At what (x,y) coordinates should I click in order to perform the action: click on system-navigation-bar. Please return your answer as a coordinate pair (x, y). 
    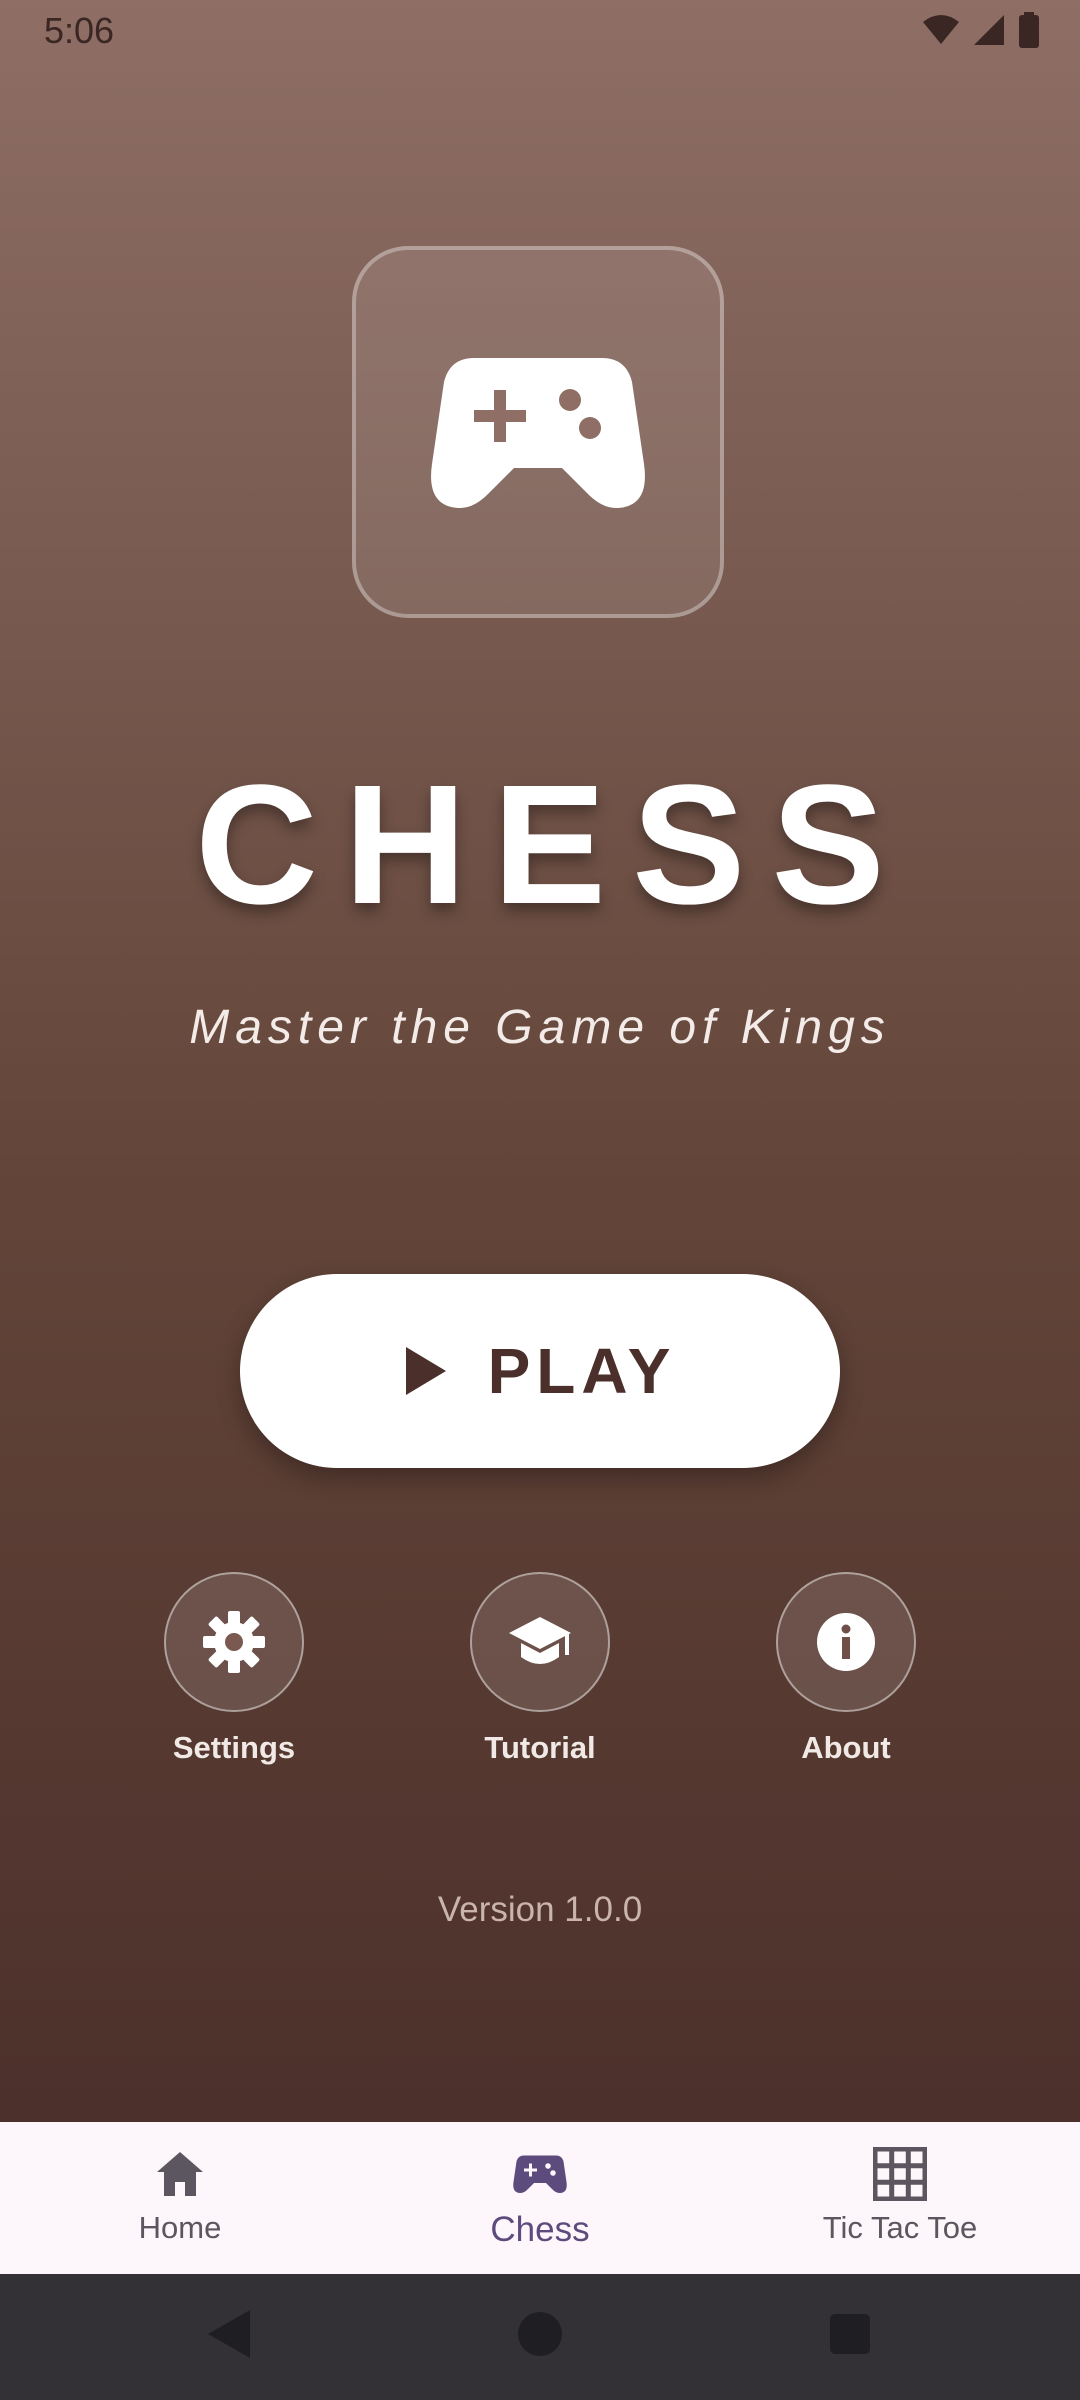
    Looking at the image, I should click on (540, 2337).